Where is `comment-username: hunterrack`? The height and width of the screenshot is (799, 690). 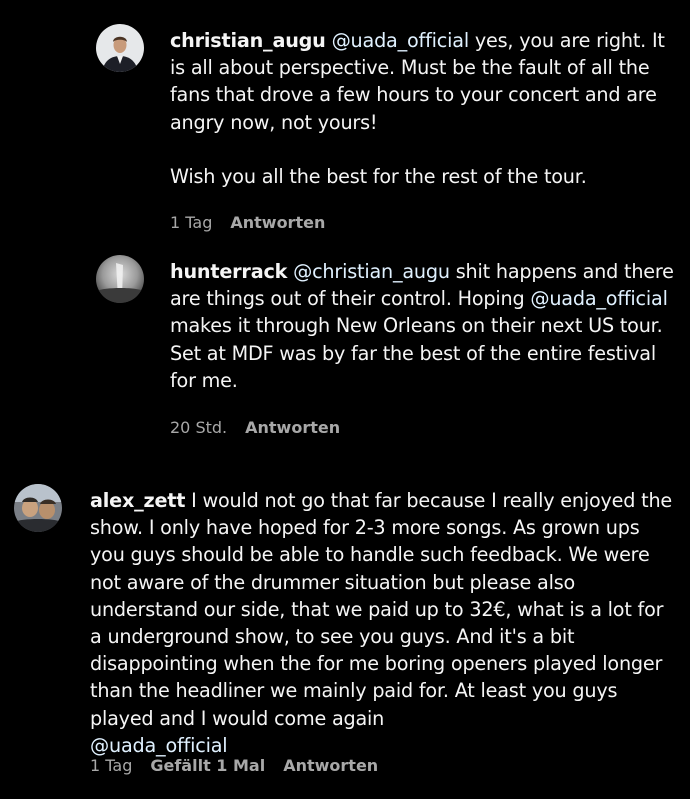 comment-username: hunterrack is located at coordinates (228, 271).